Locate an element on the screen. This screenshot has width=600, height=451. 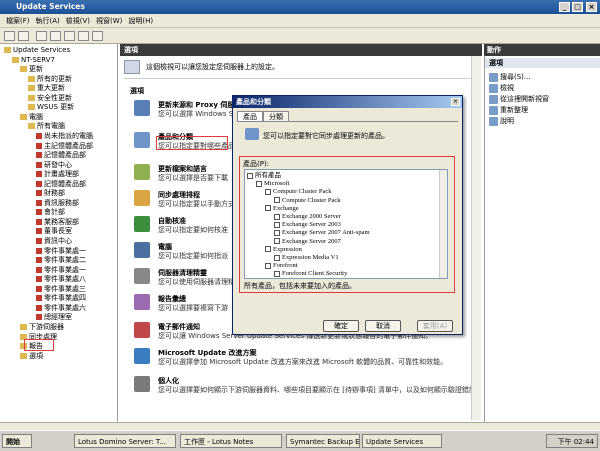
computer-group-icon is located at coordinates (39, 279).